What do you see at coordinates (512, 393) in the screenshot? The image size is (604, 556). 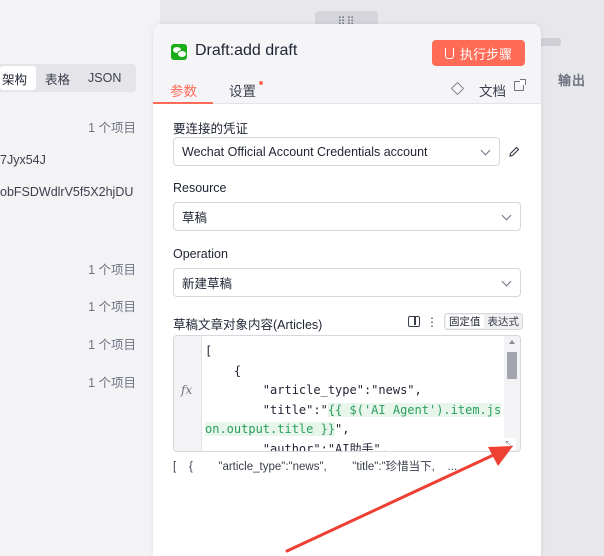 I see `editor-scrollbar` at bounding box center [512, 393].